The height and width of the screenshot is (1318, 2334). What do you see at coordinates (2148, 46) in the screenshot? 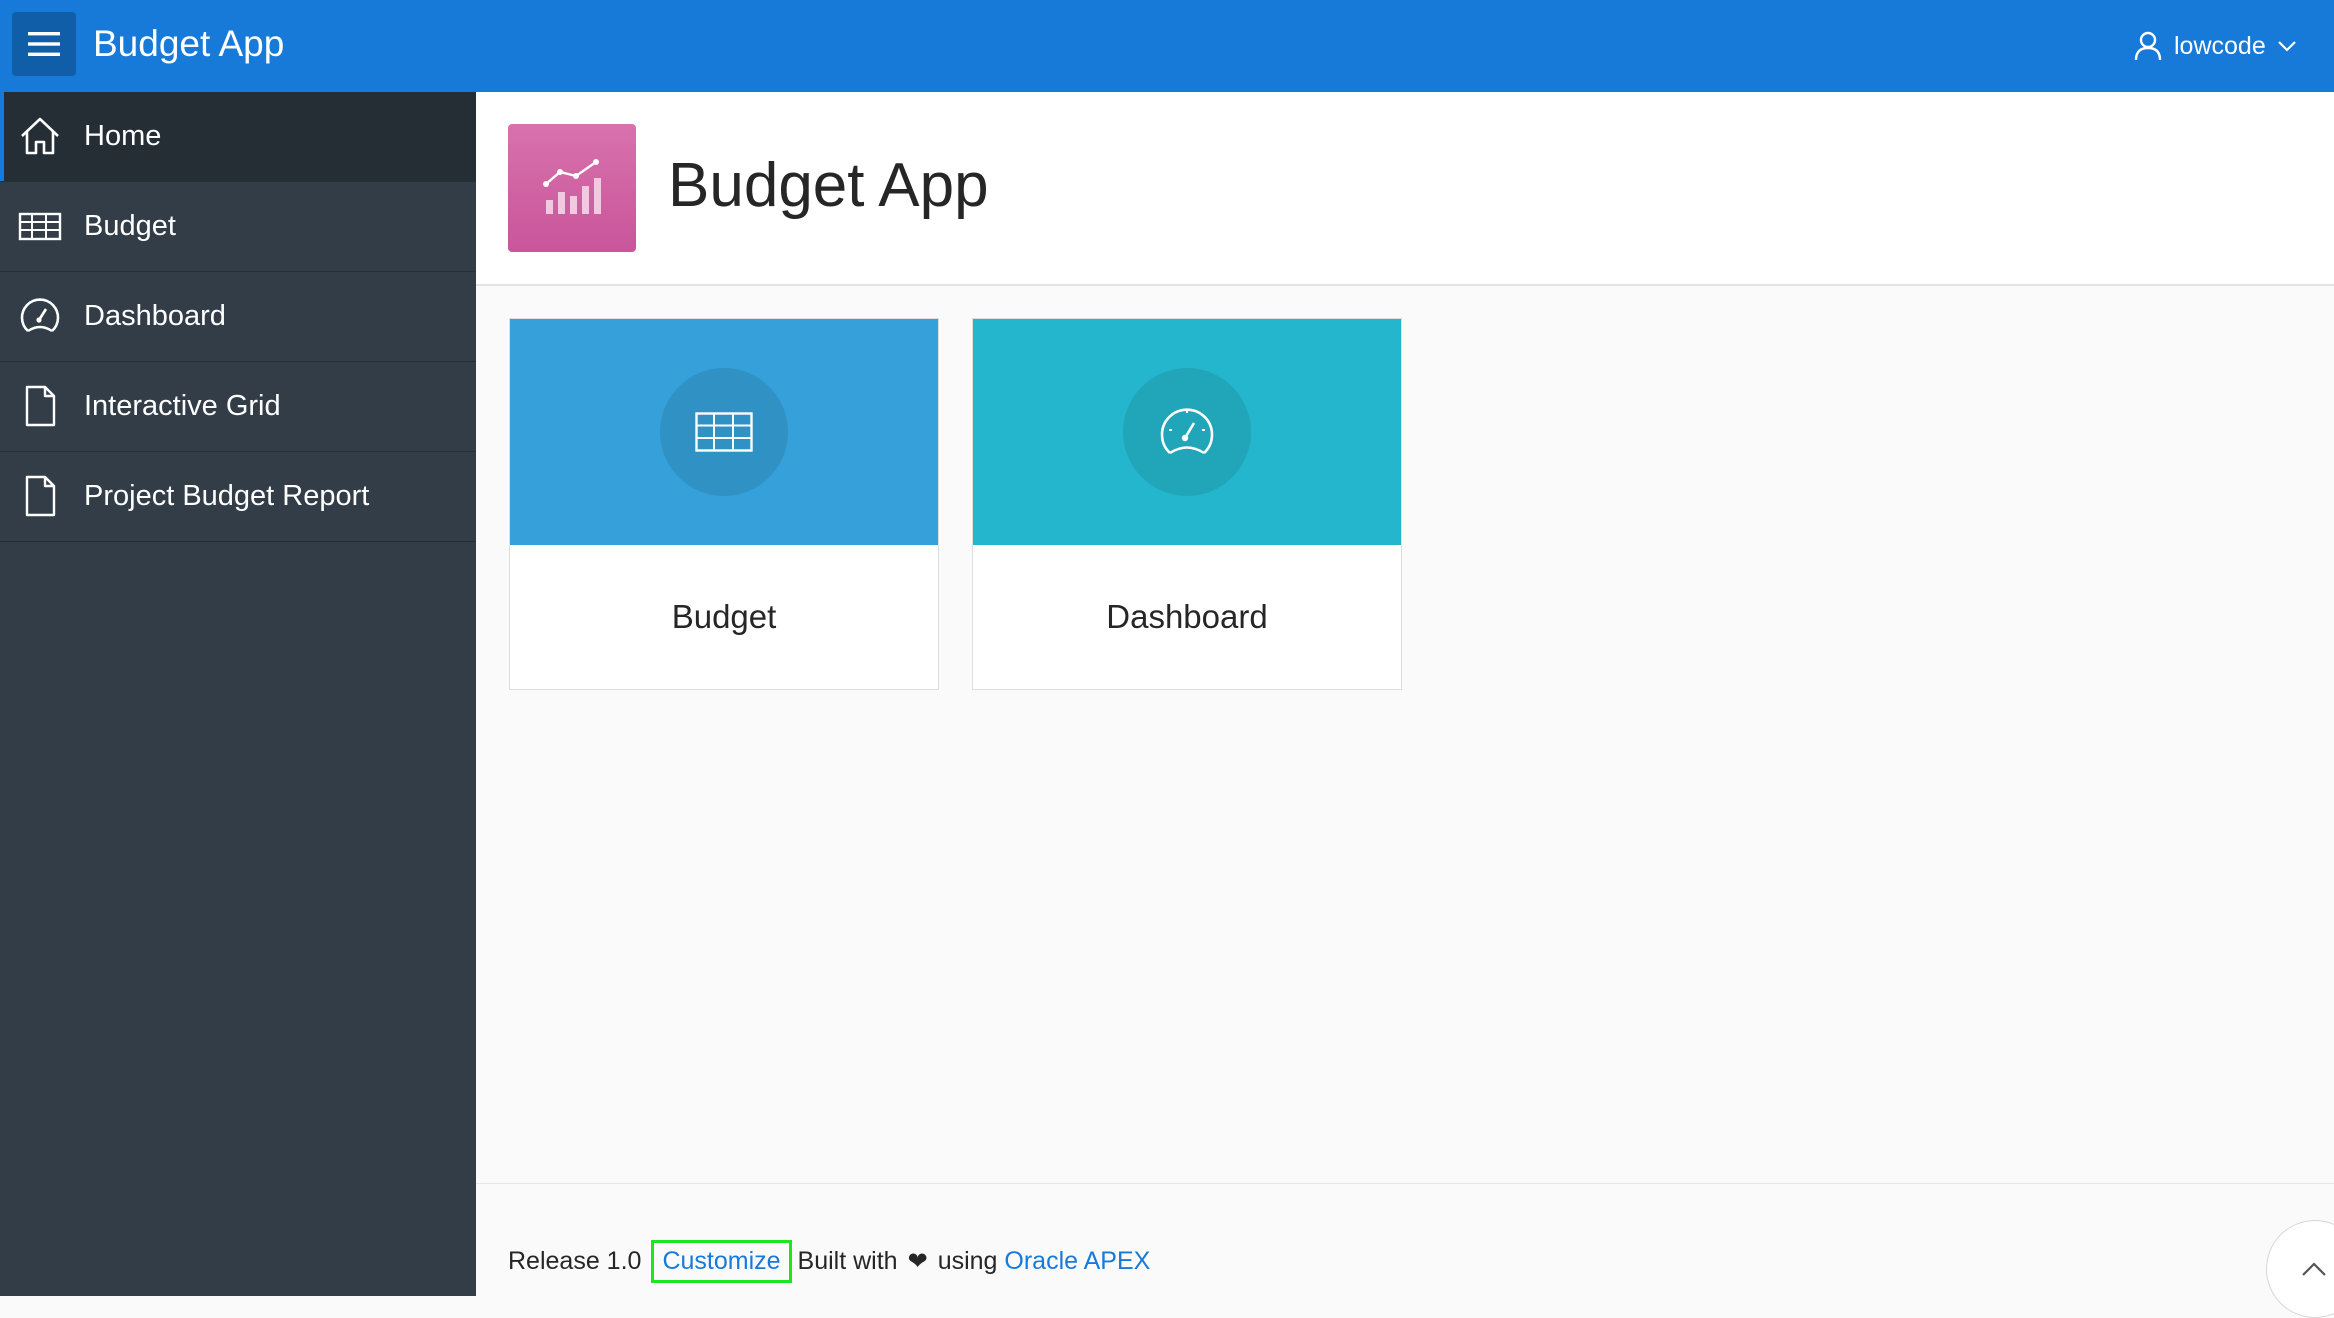
I see `user-icon` at bounding box center [2148, 46].